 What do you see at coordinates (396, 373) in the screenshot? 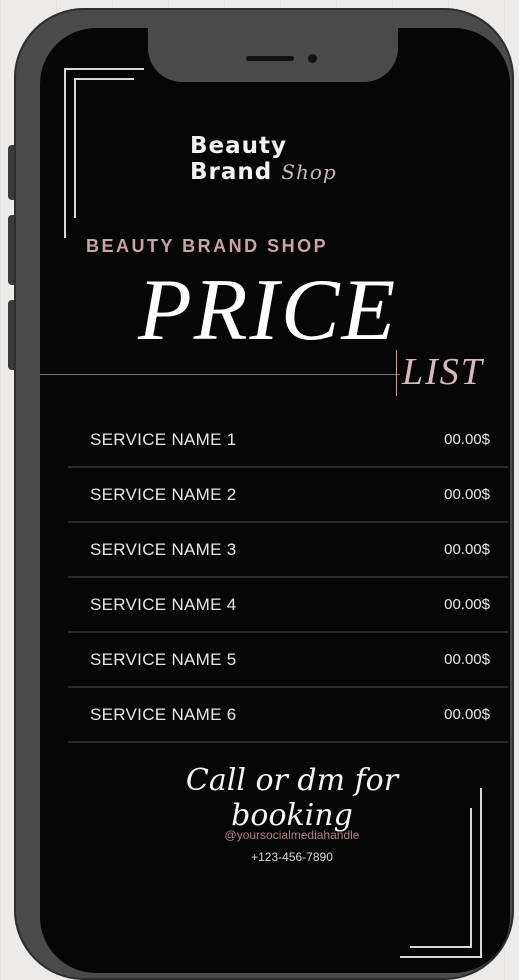
I see `list-divider` at bounding box center [396, 373].